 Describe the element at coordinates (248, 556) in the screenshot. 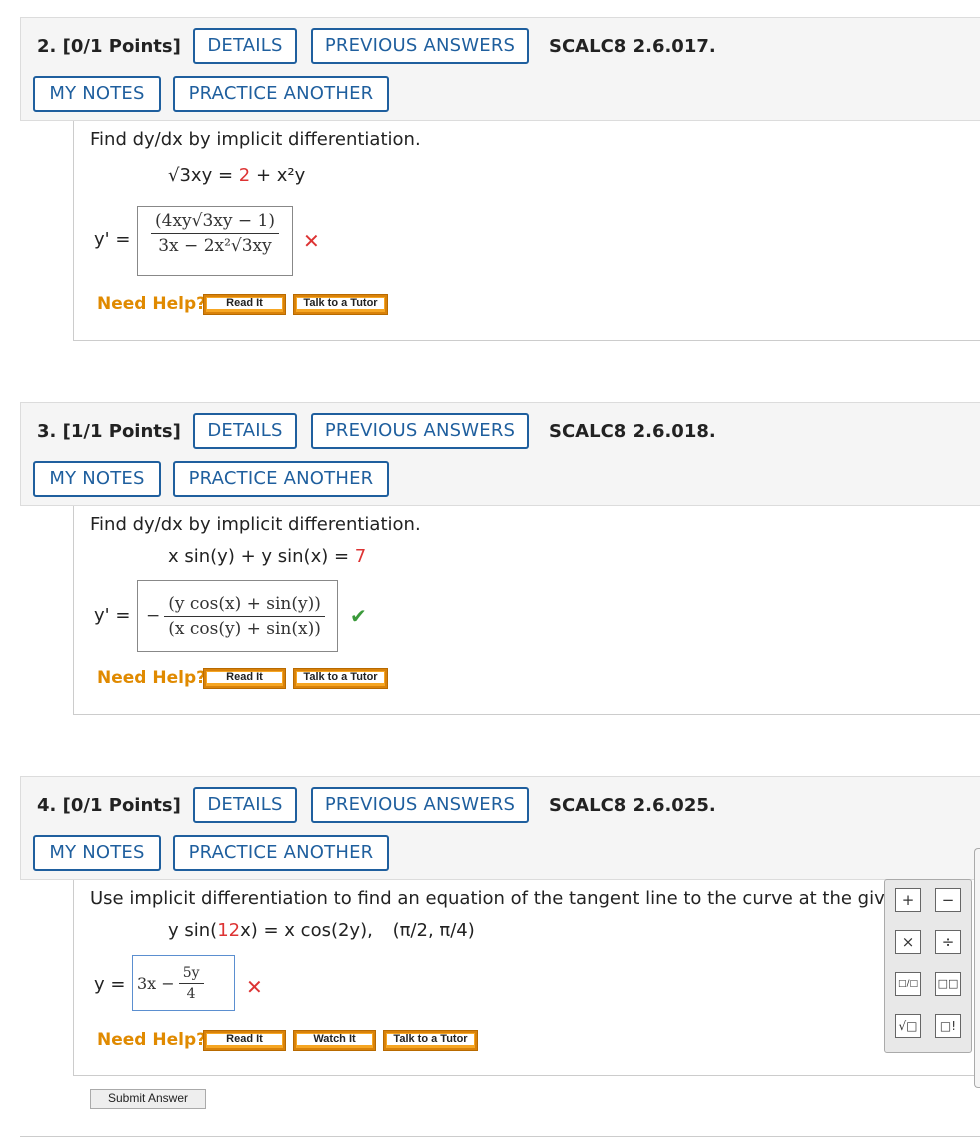

I see `equation-left: x sin(y) + y sin(x)` at that location.